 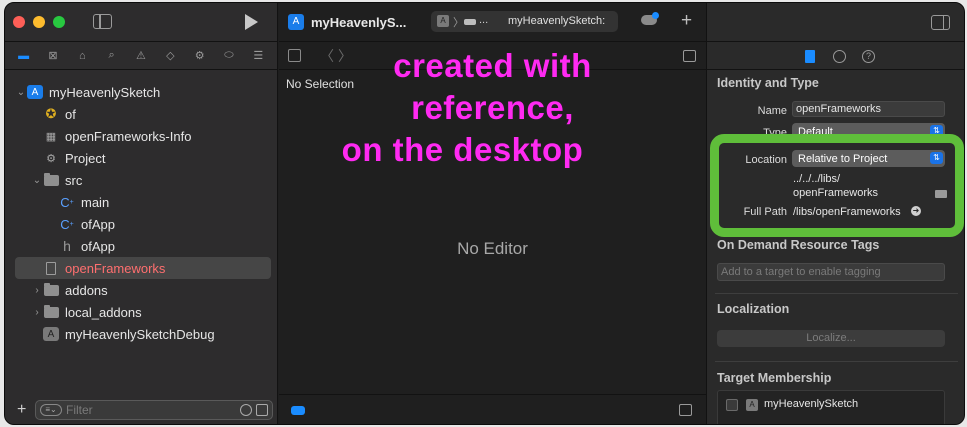 I want to click on target-checkbox, so click(x=732, y=405).